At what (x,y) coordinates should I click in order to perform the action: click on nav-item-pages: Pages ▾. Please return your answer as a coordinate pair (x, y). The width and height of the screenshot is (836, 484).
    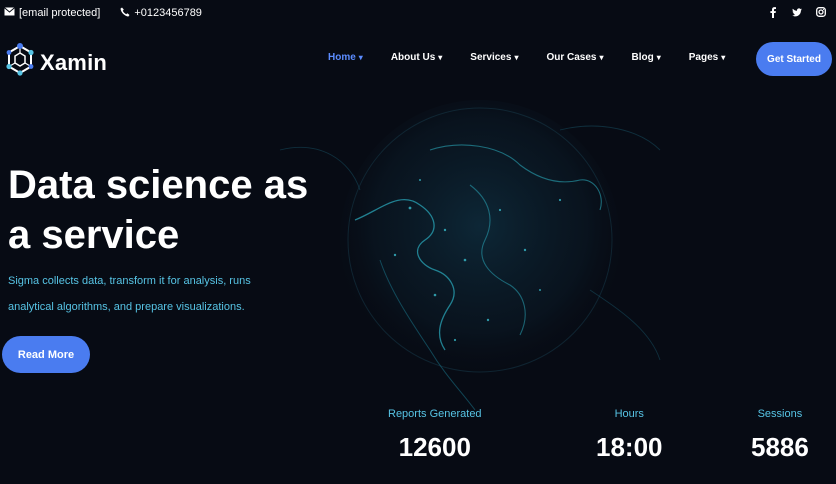
    Looking at the image, I should click on (707, 57).